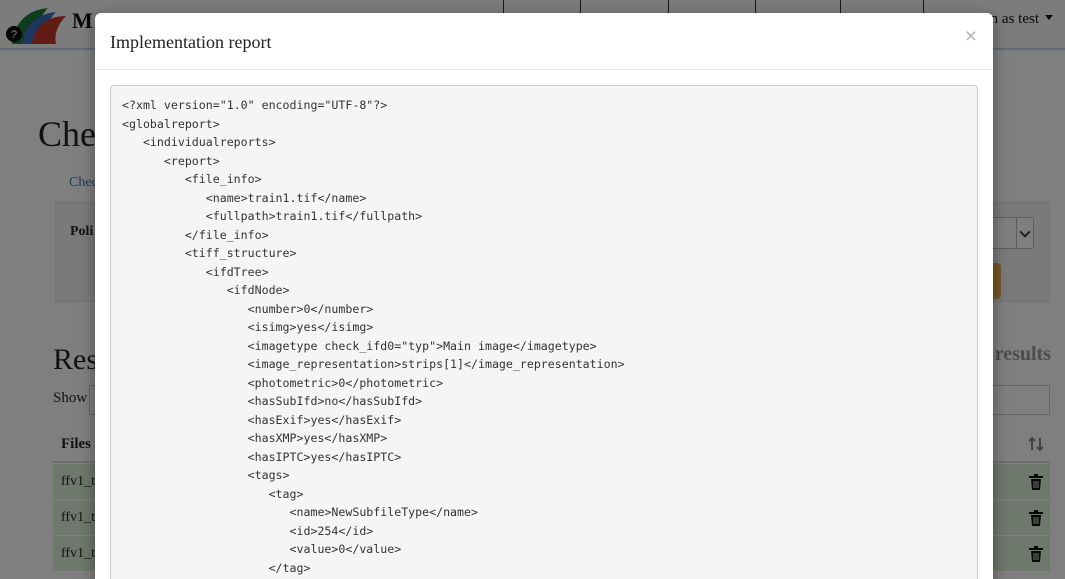 The image size is (1065, 579). I want to click on xml-line: <?xml version="1.0" encoding="UTF-8"?>, so click(255, 105).